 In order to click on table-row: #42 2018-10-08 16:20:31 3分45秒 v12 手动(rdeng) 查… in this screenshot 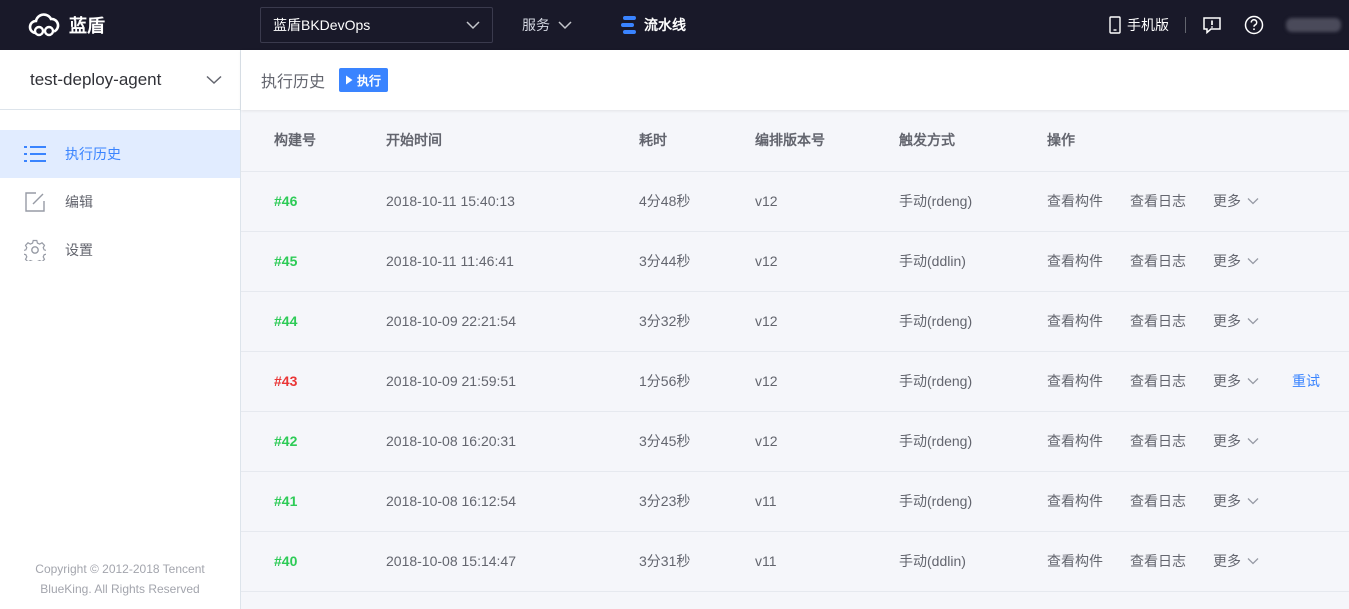, I will do `click(795, 441)`.